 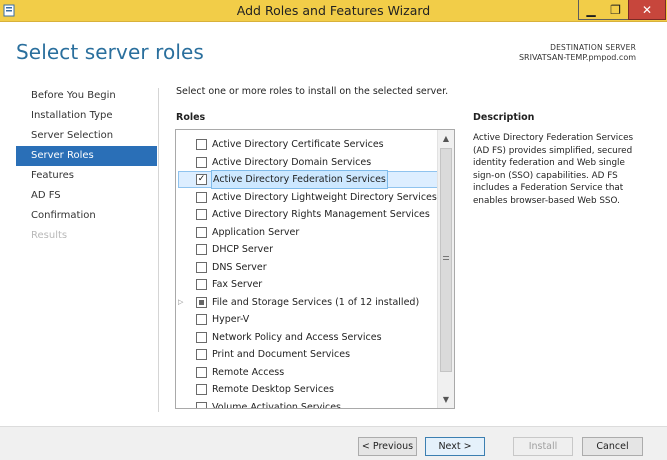 I want to click on nav-item-installation-type: Installation Type, so click(x=86, y=116).